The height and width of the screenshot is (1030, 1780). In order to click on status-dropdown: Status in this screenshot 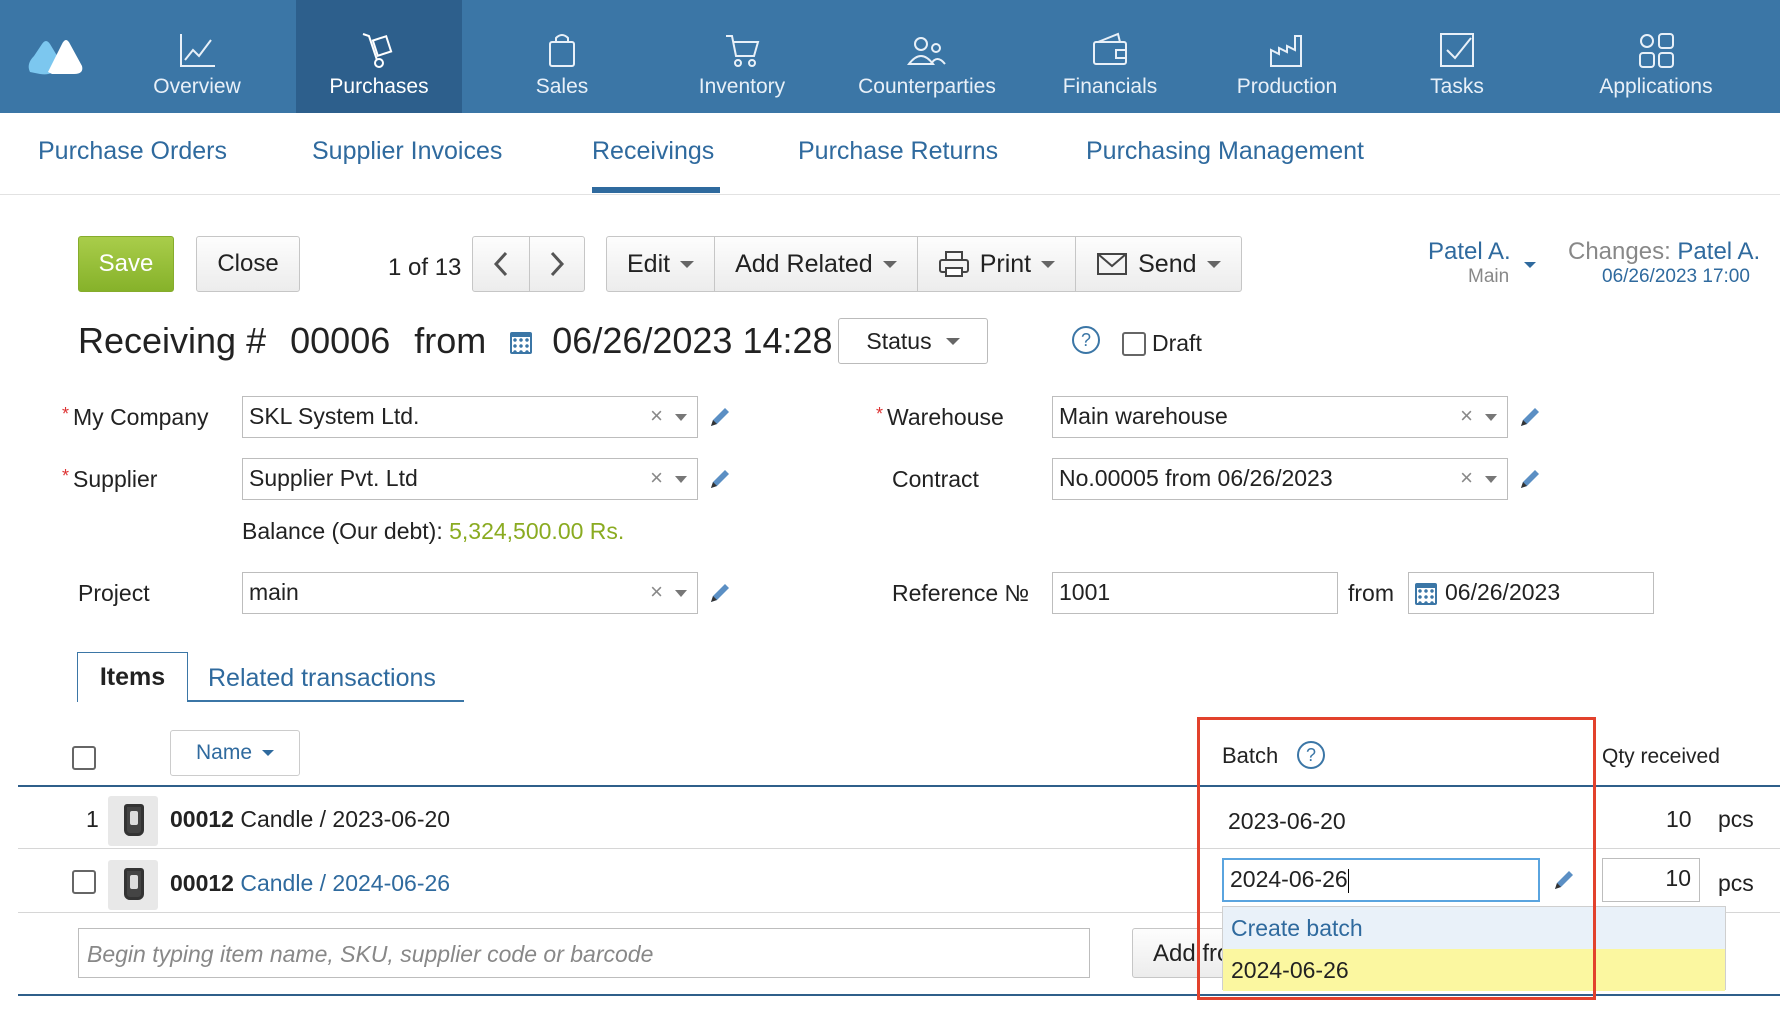, I will do `click(913, 341)`.